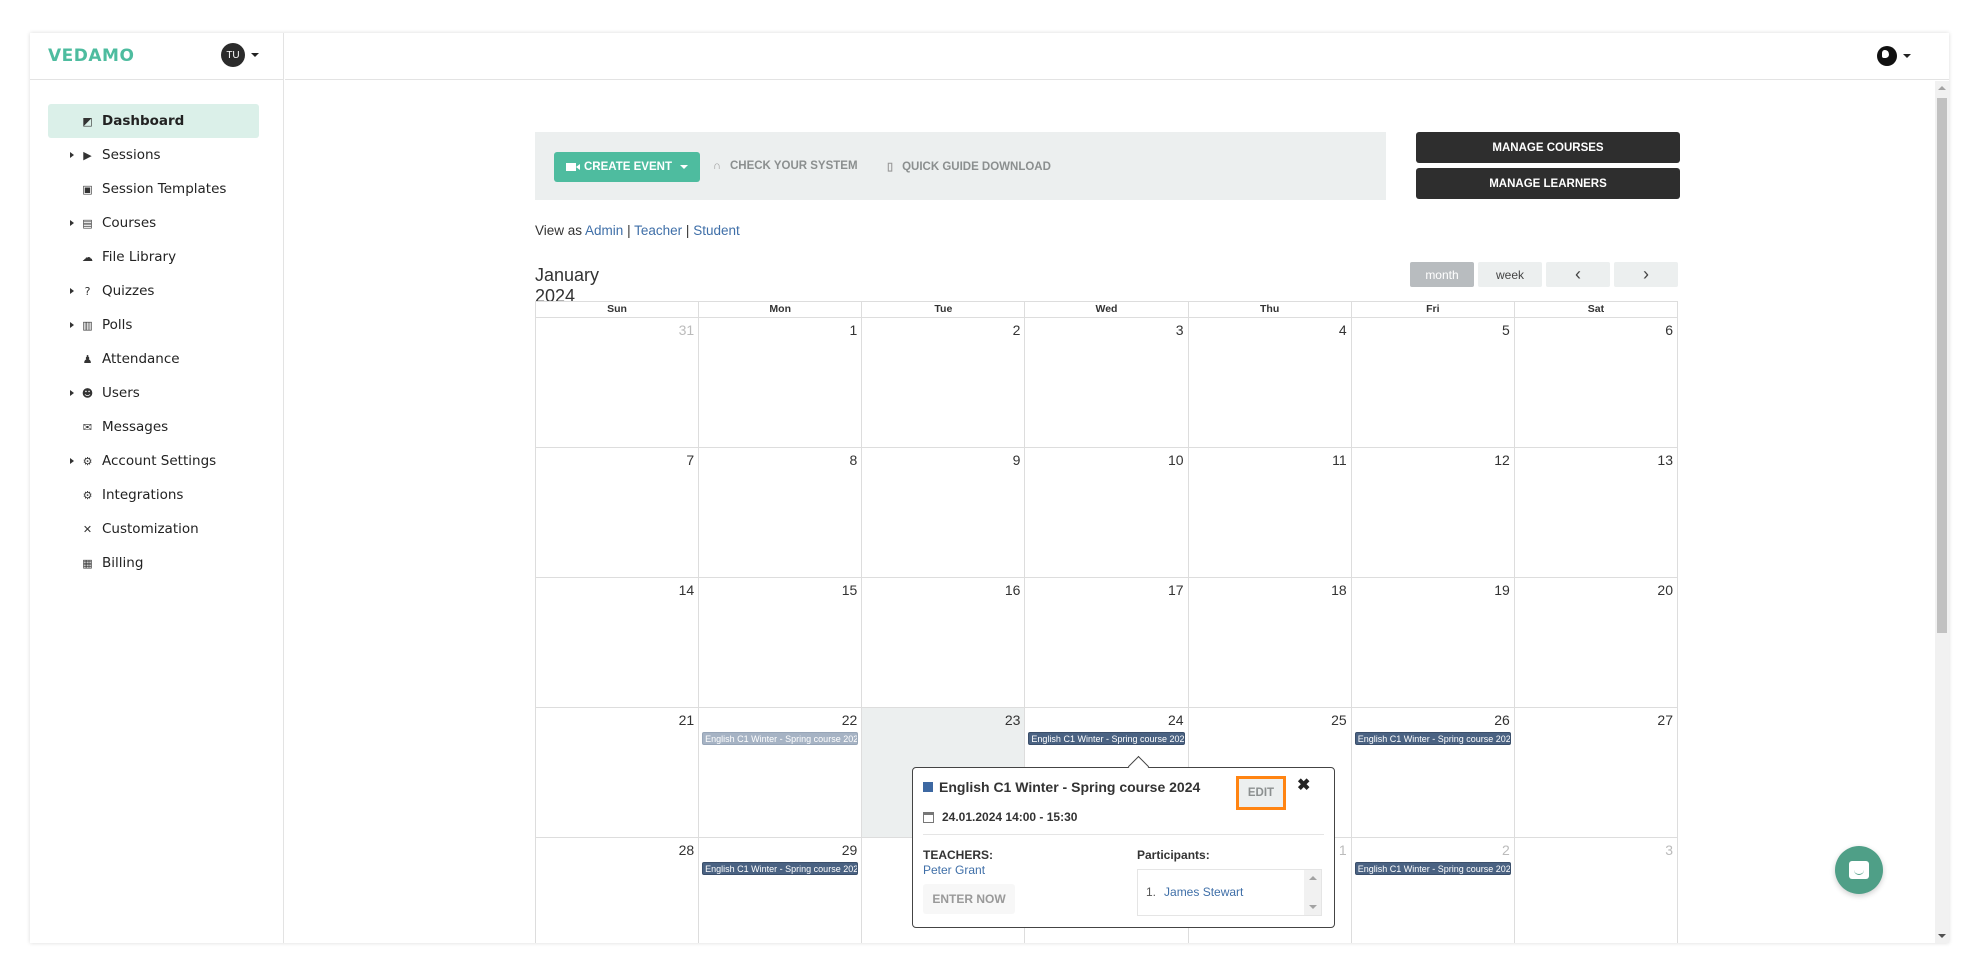 This screenshot has height=971, width=1969. Describe the element at coordinates (153, 427) in the screenshot. I see `sidebar-item-messages: ✉ Messages` at that location.